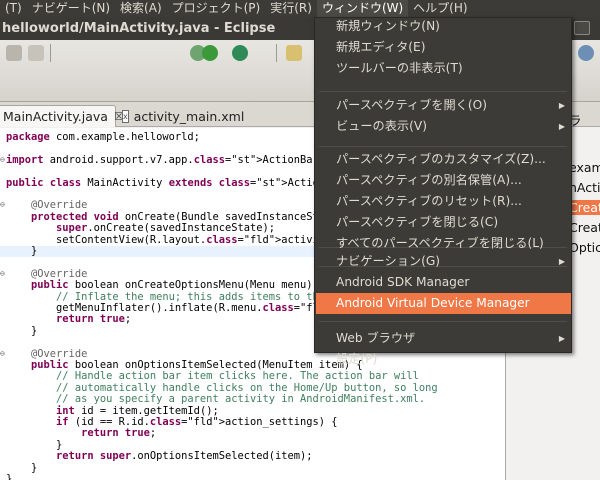 This screenshot has height=480, width=600. I want to click on menu-item-label: ナビゲーション(G), so click(388, 261).